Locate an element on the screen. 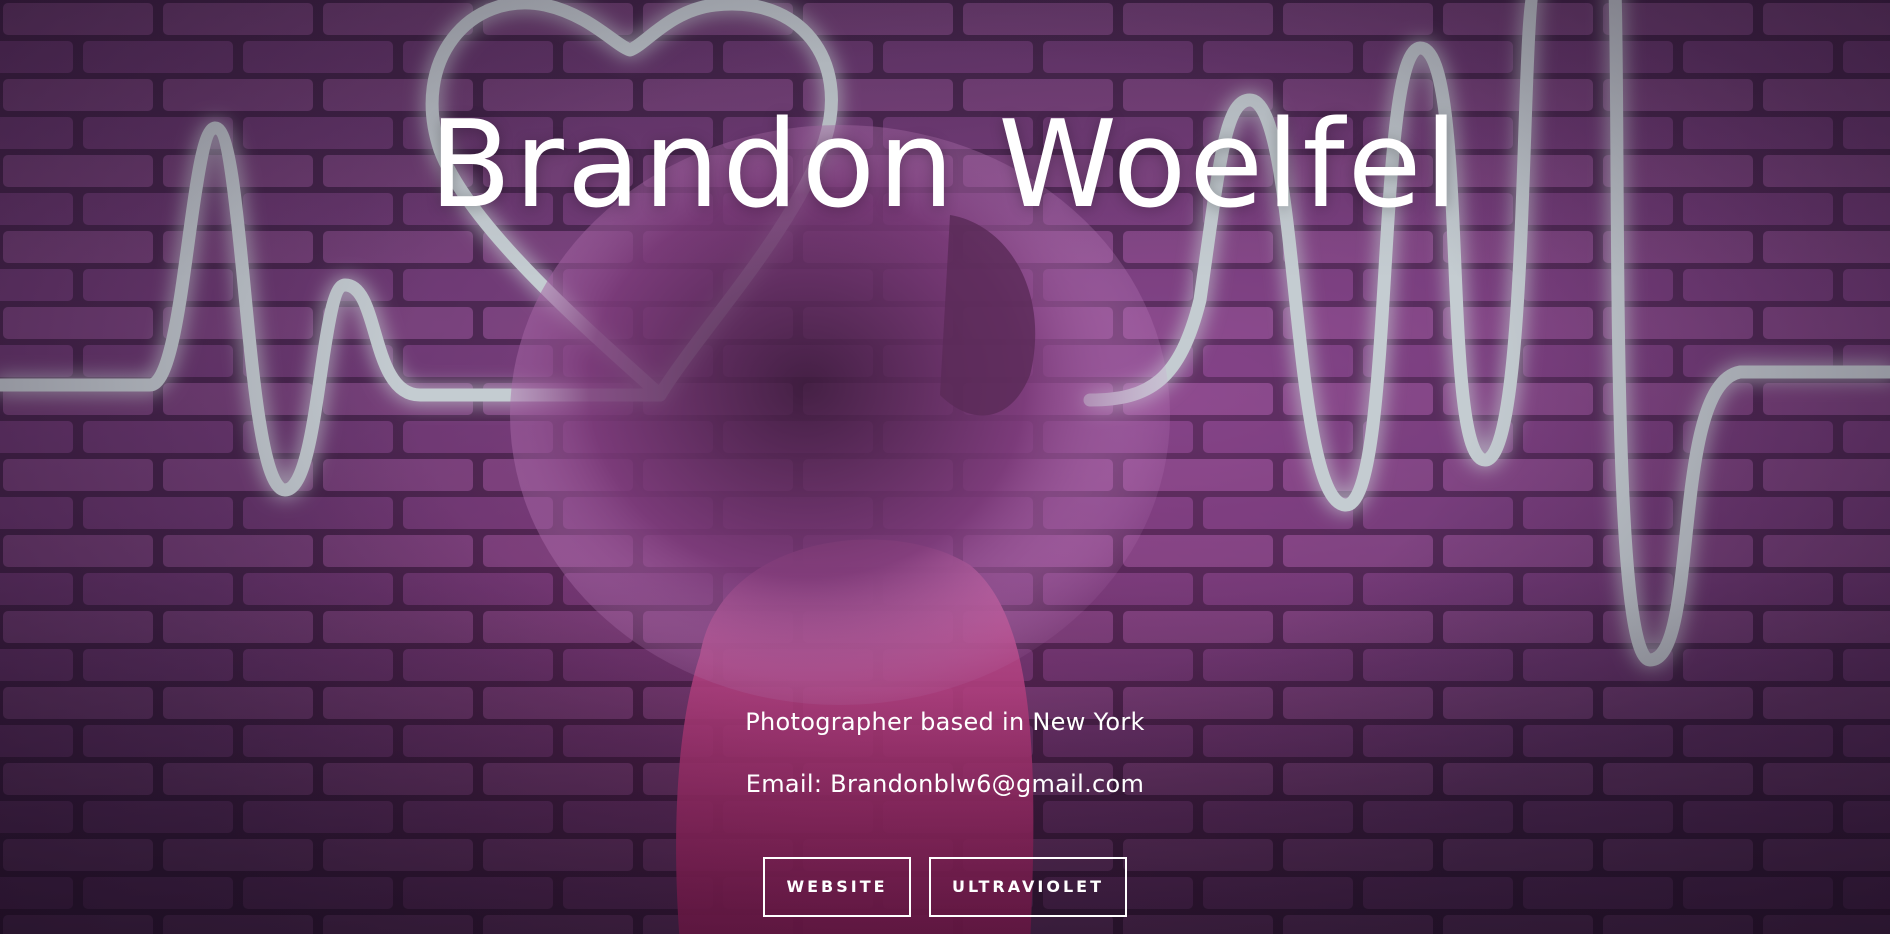 The width and height of the screenshot is (1890, 934). hero-buttons: WEBSITE ULTRAVIOLET is located at coordinates (945, 887).